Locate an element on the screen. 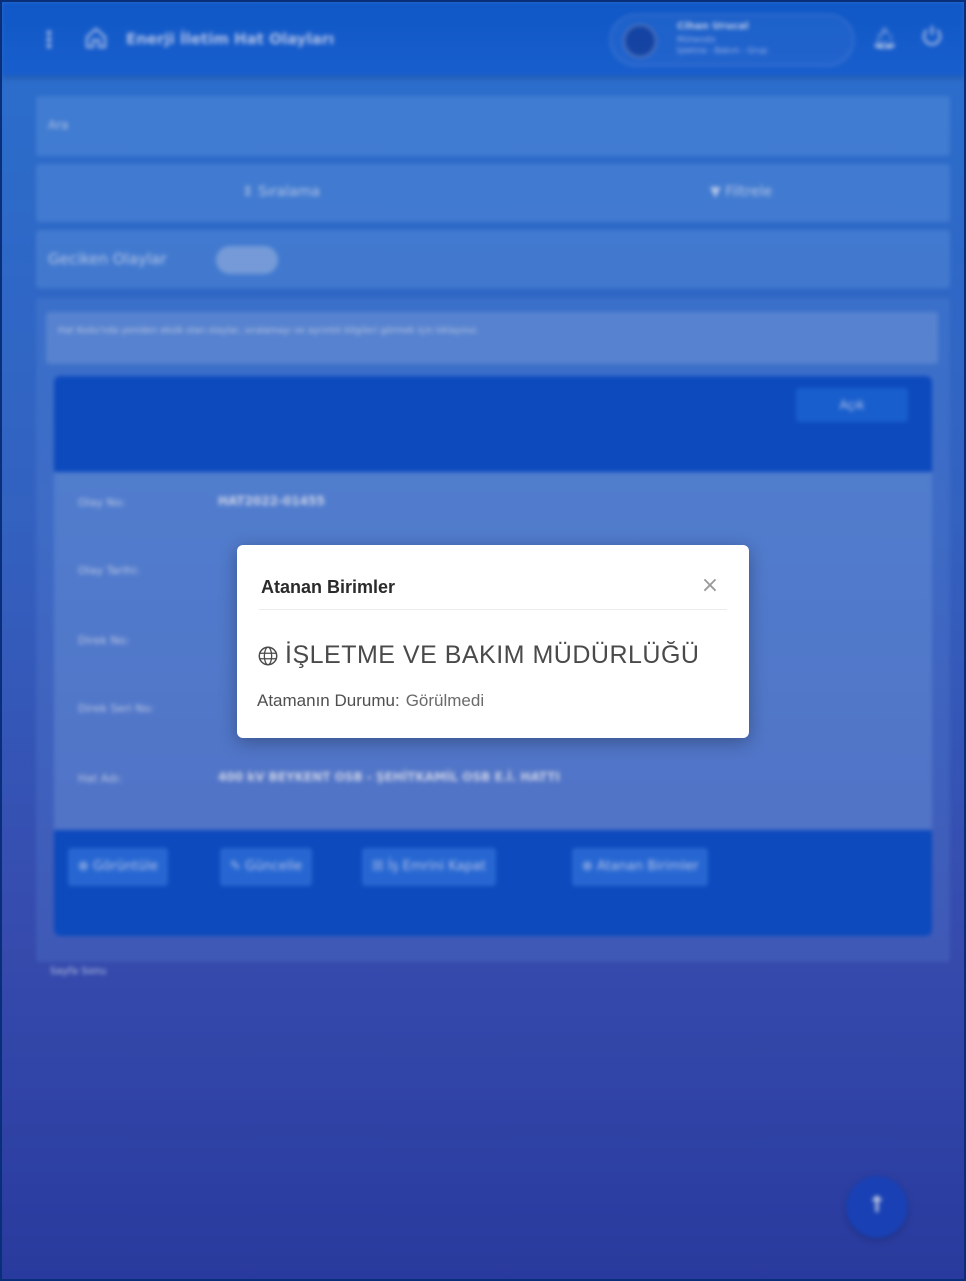  unit-name: İŞLETME VE BAKIM MÜDÜRLÜĞÜ is located at coordinates (492, 655).